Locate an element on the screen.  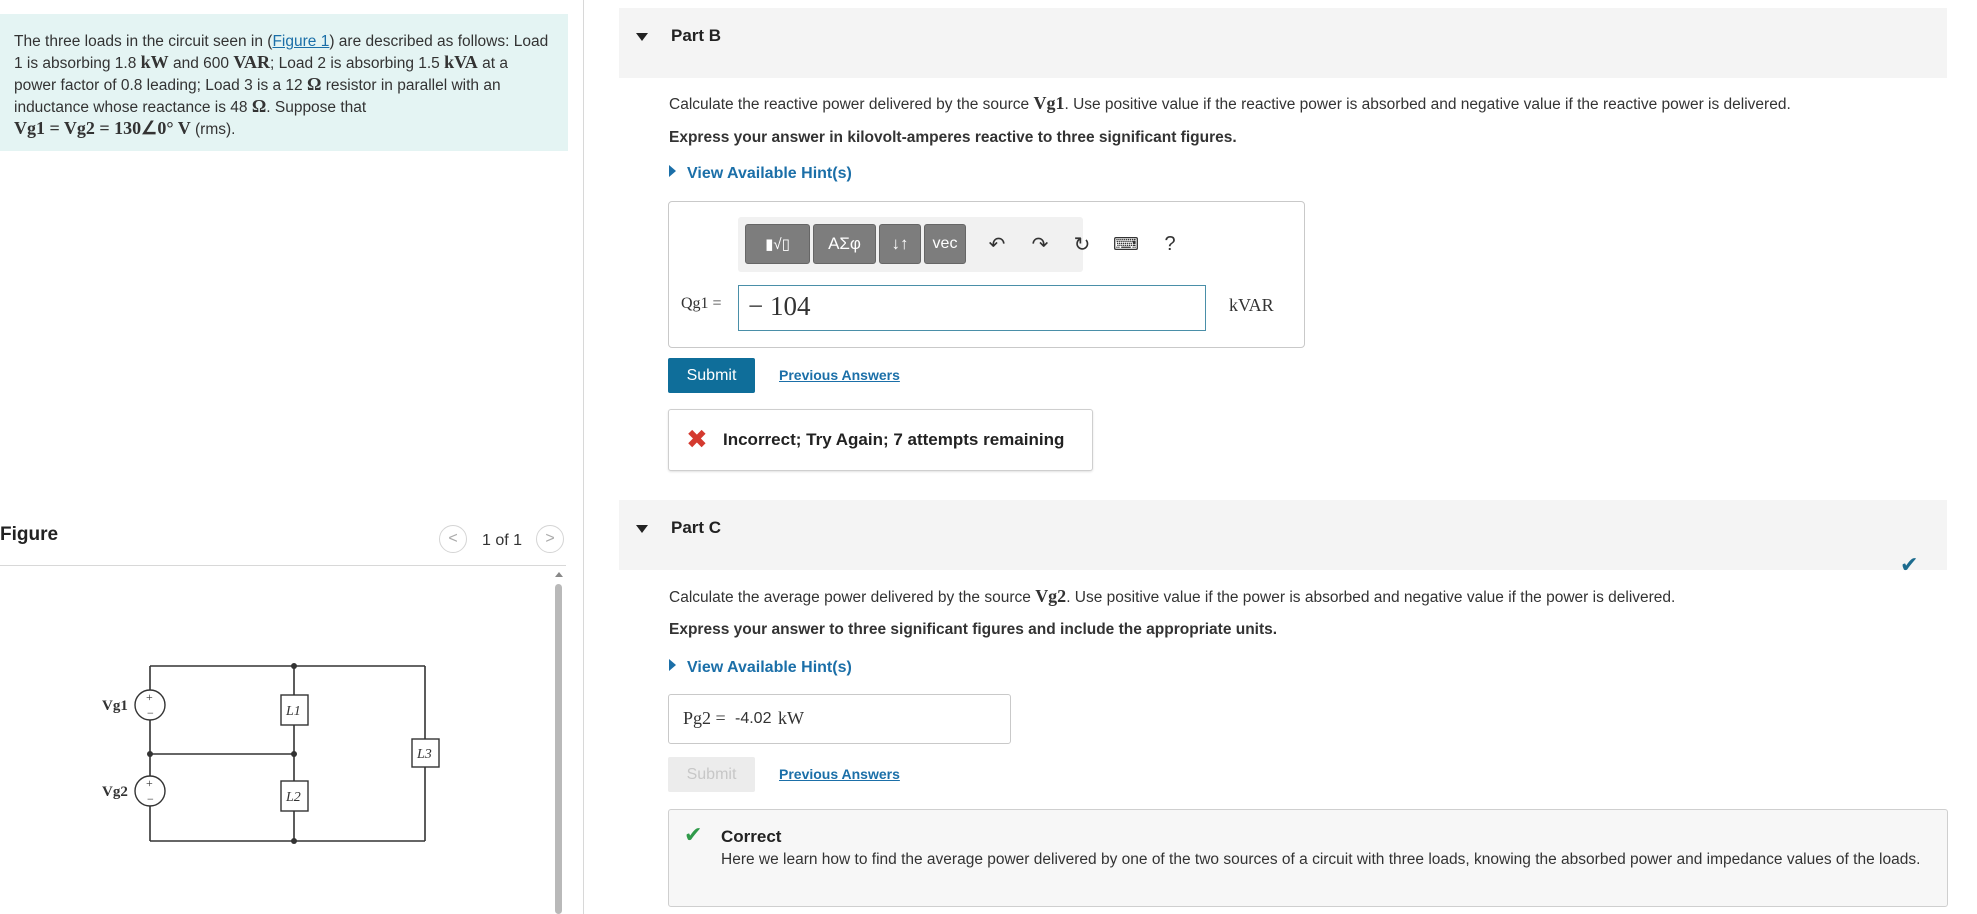
part-c-label: Part C is located at coordinates (696, 527).